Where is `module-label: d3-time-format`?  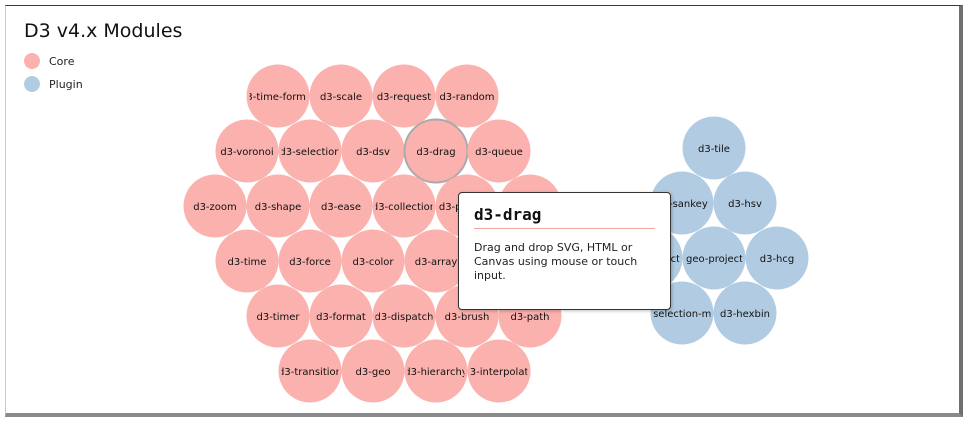 module-label: d3-time-format is located at coordinates (278, 97).